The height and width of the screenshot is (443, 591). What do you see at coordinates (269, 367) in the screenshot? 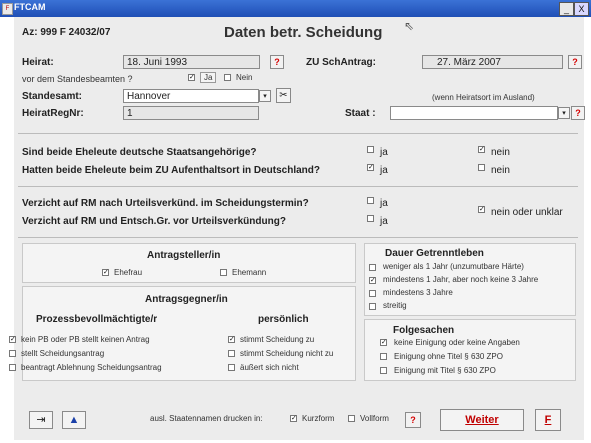
I see `pers-item-label: äußert sich nicht` at bounding box center [269, 367].